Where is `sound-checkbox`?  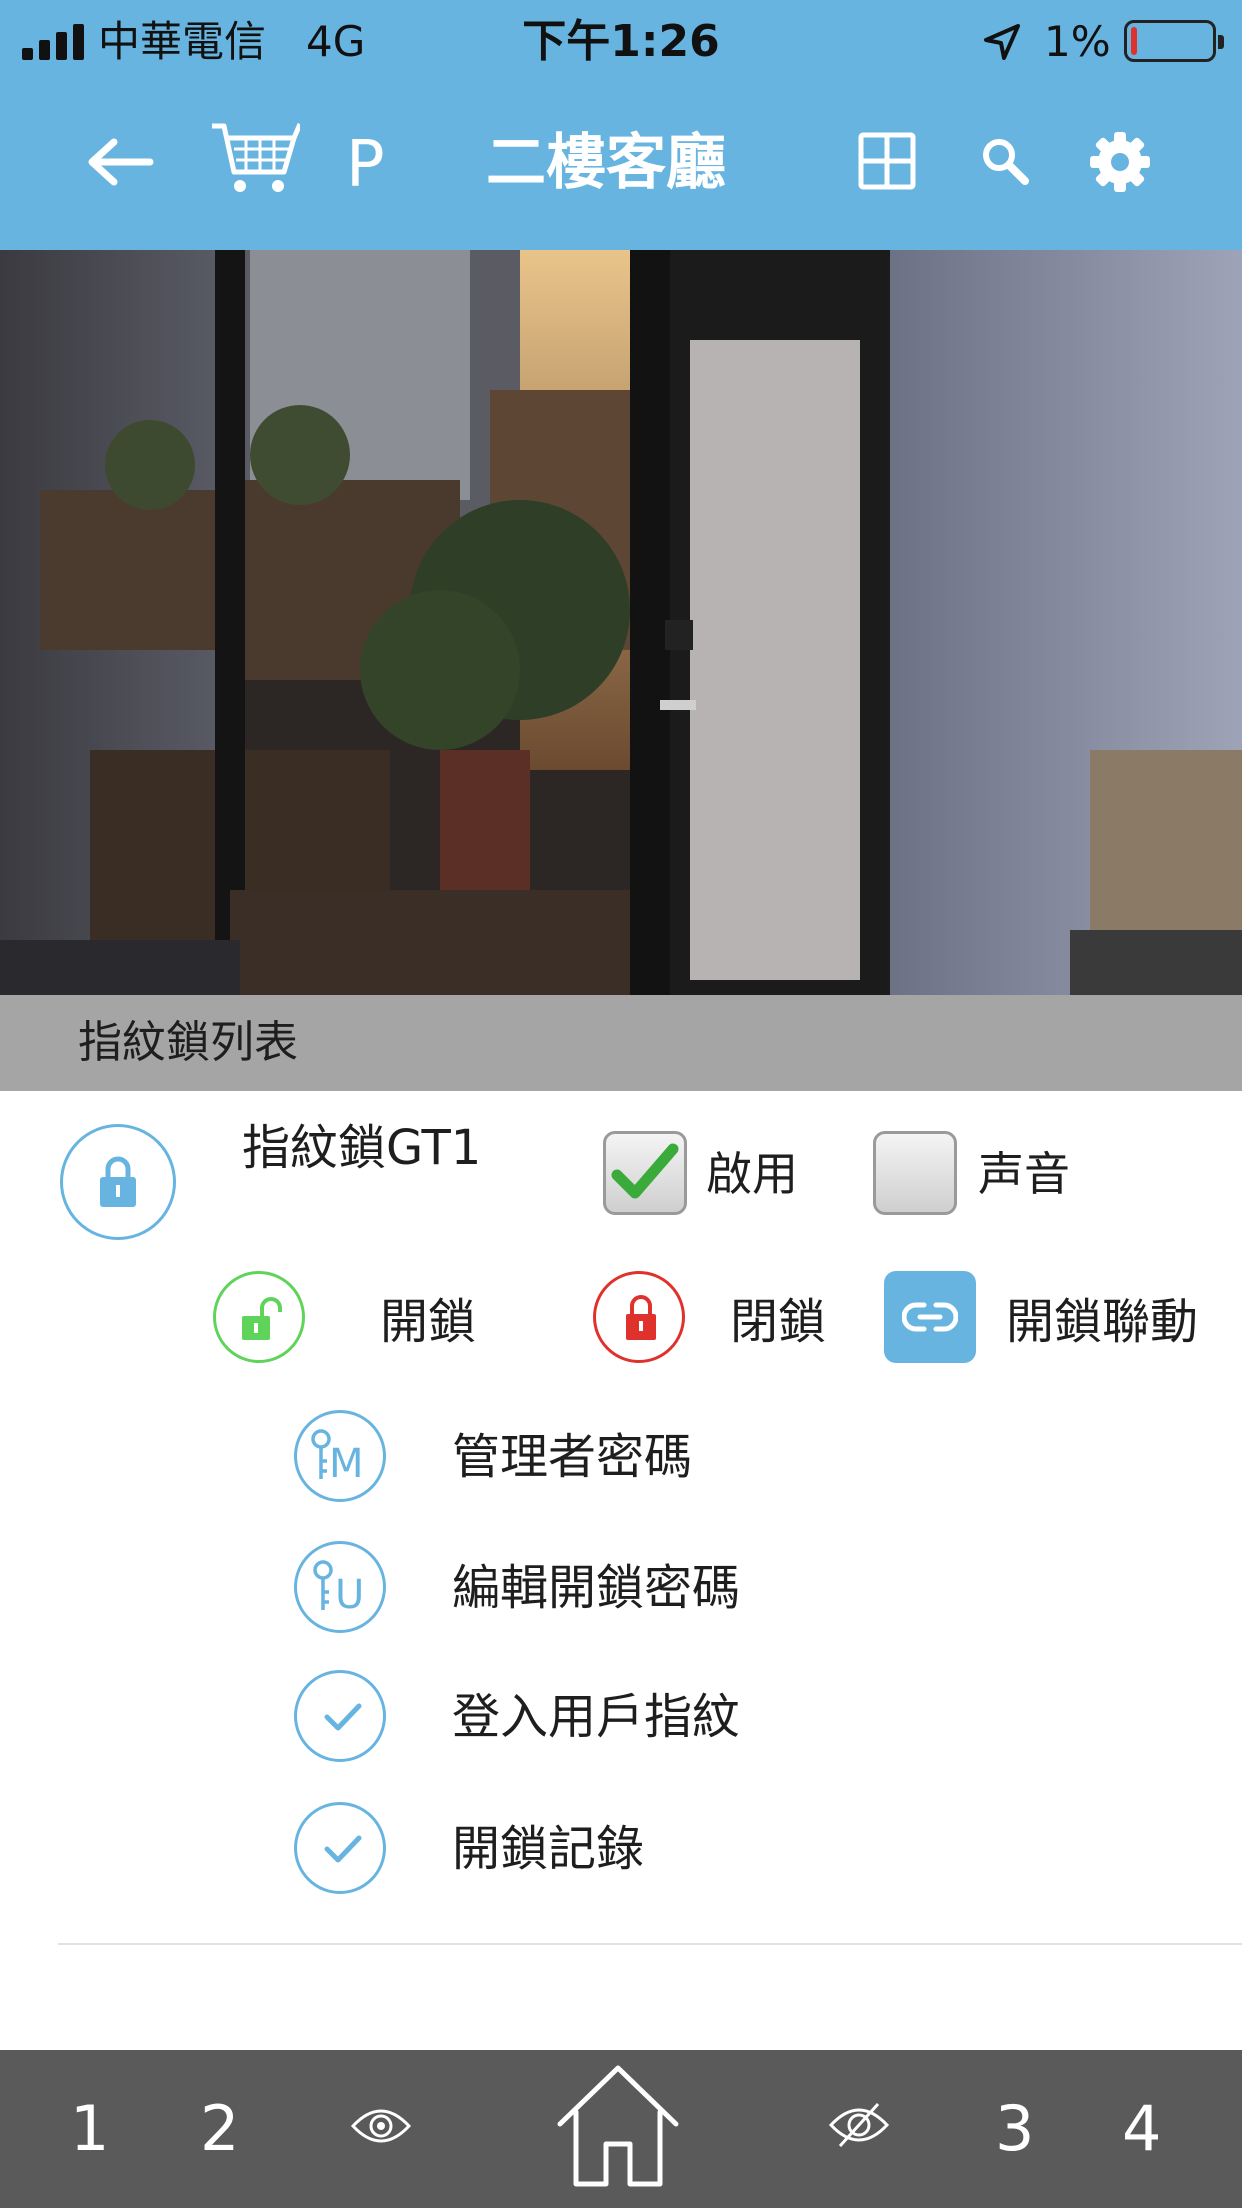
sound-checkbox is located at coordinates (915, 1173).